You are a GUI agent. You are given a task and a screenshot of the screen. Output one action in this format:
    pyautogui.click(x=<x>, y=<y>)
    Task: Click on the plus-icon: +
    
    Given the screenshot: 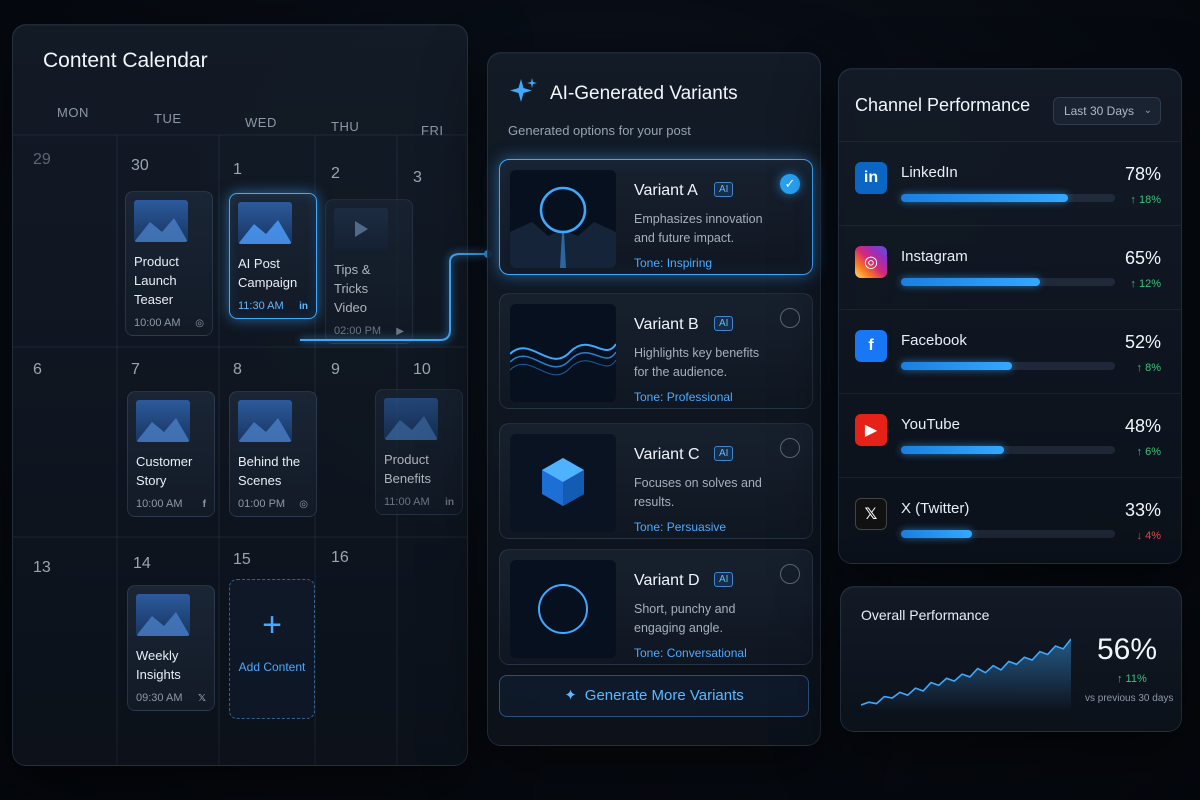 What is the action you would take?
    pyautogui.click(x=272, y=625)
    